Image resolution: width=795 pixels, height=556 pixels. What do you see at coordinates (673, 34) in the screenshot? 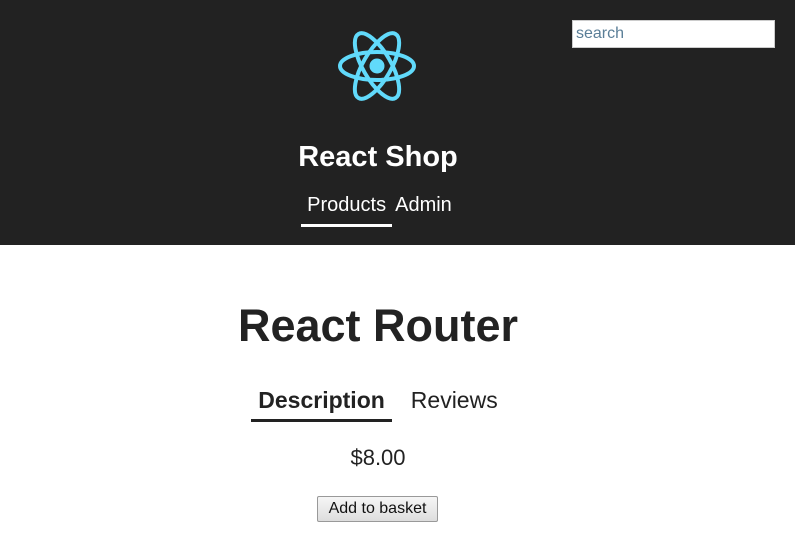
I see `search-input` at bounding box center [673, 34].